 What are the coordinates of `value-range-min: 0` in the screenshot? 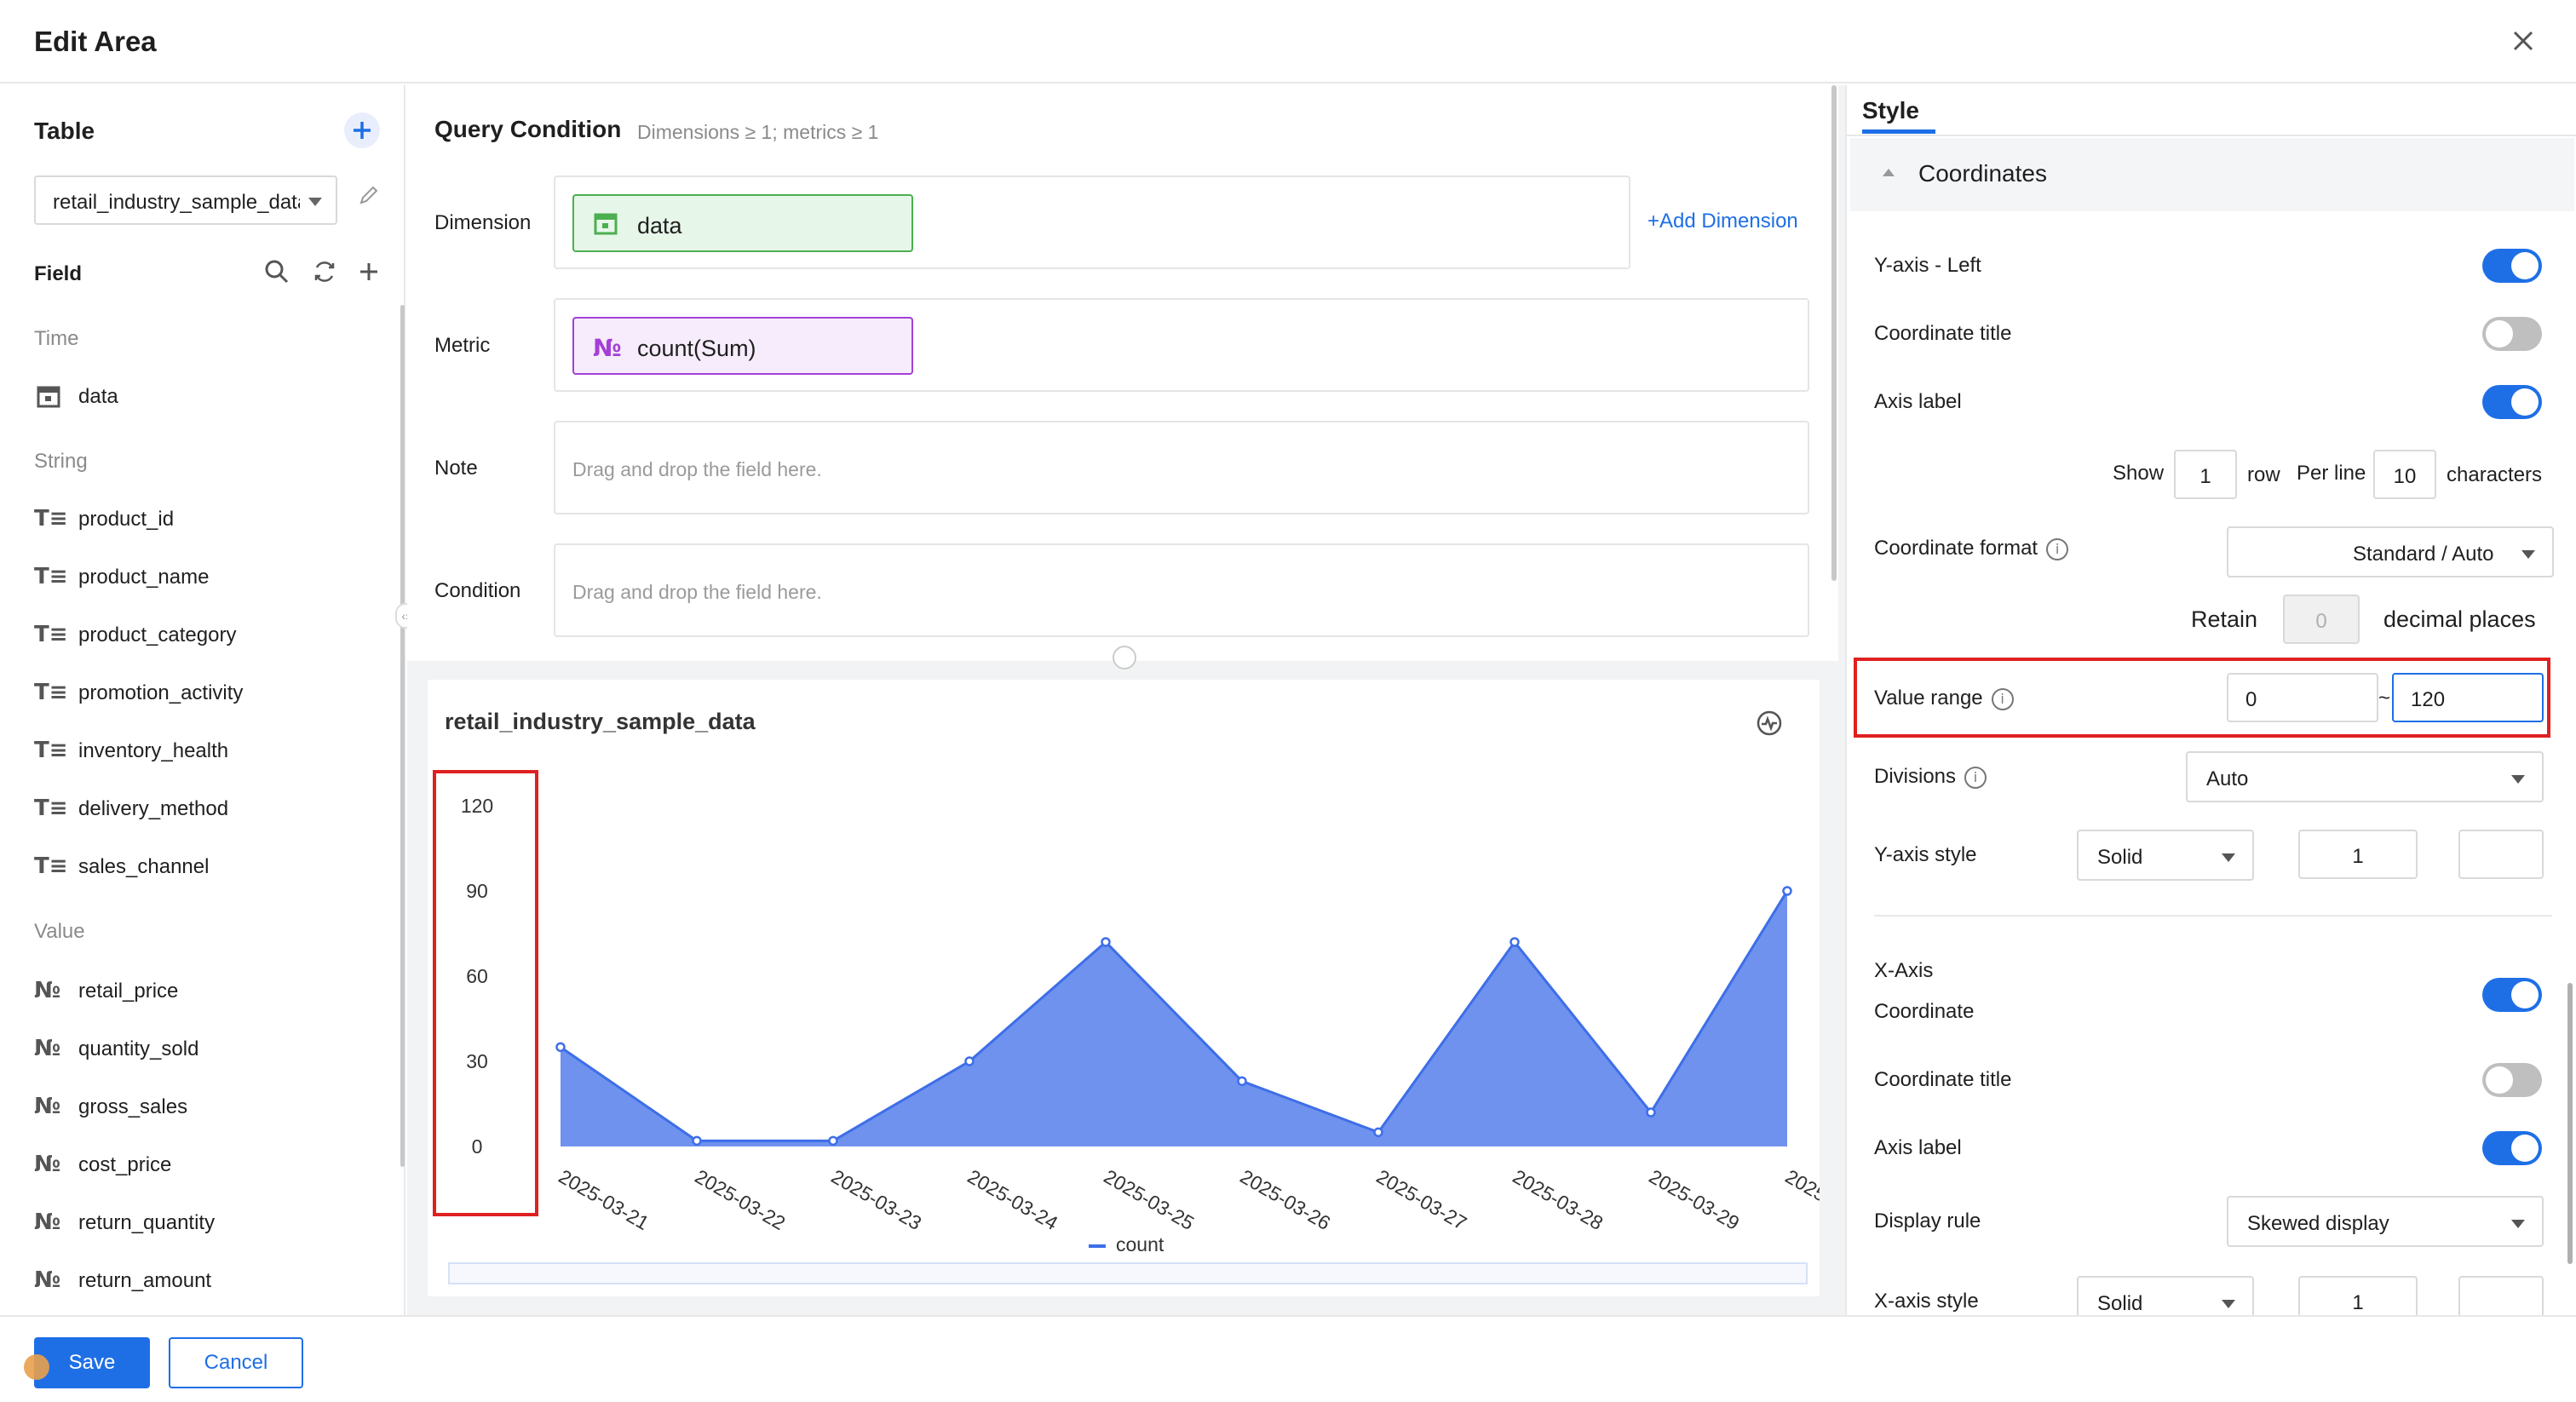 It's located at (2251, 699).